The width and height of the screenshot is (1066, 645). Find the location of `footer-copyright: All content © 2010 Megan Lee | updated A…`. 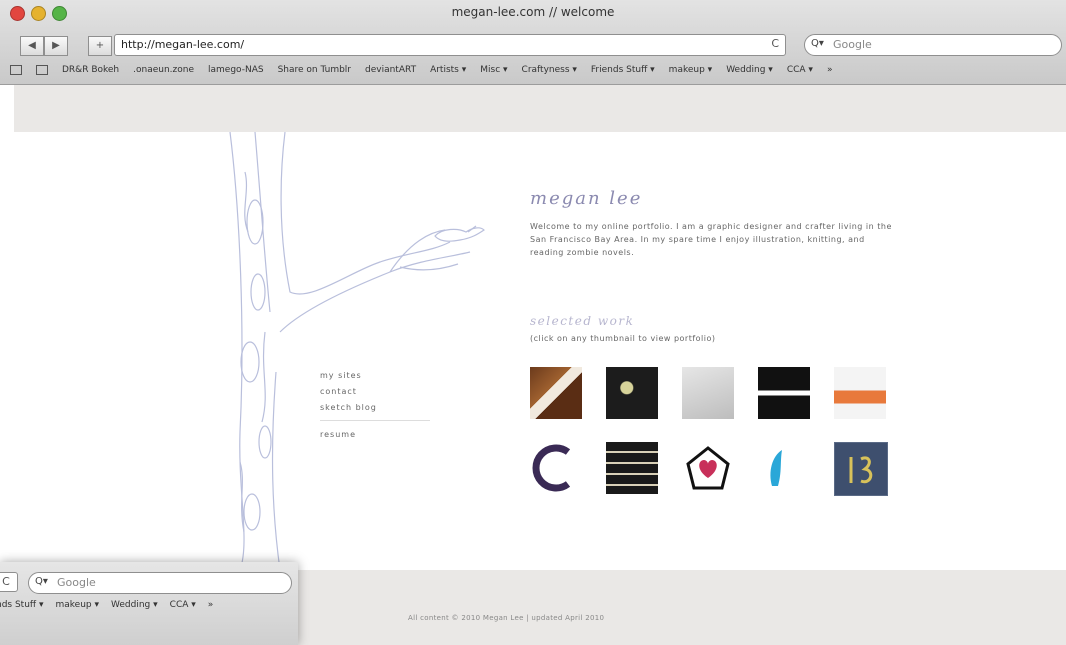

footer-copyright: All content © 2010 Megan Lee | updated A… is located at coordinates (506, 618).